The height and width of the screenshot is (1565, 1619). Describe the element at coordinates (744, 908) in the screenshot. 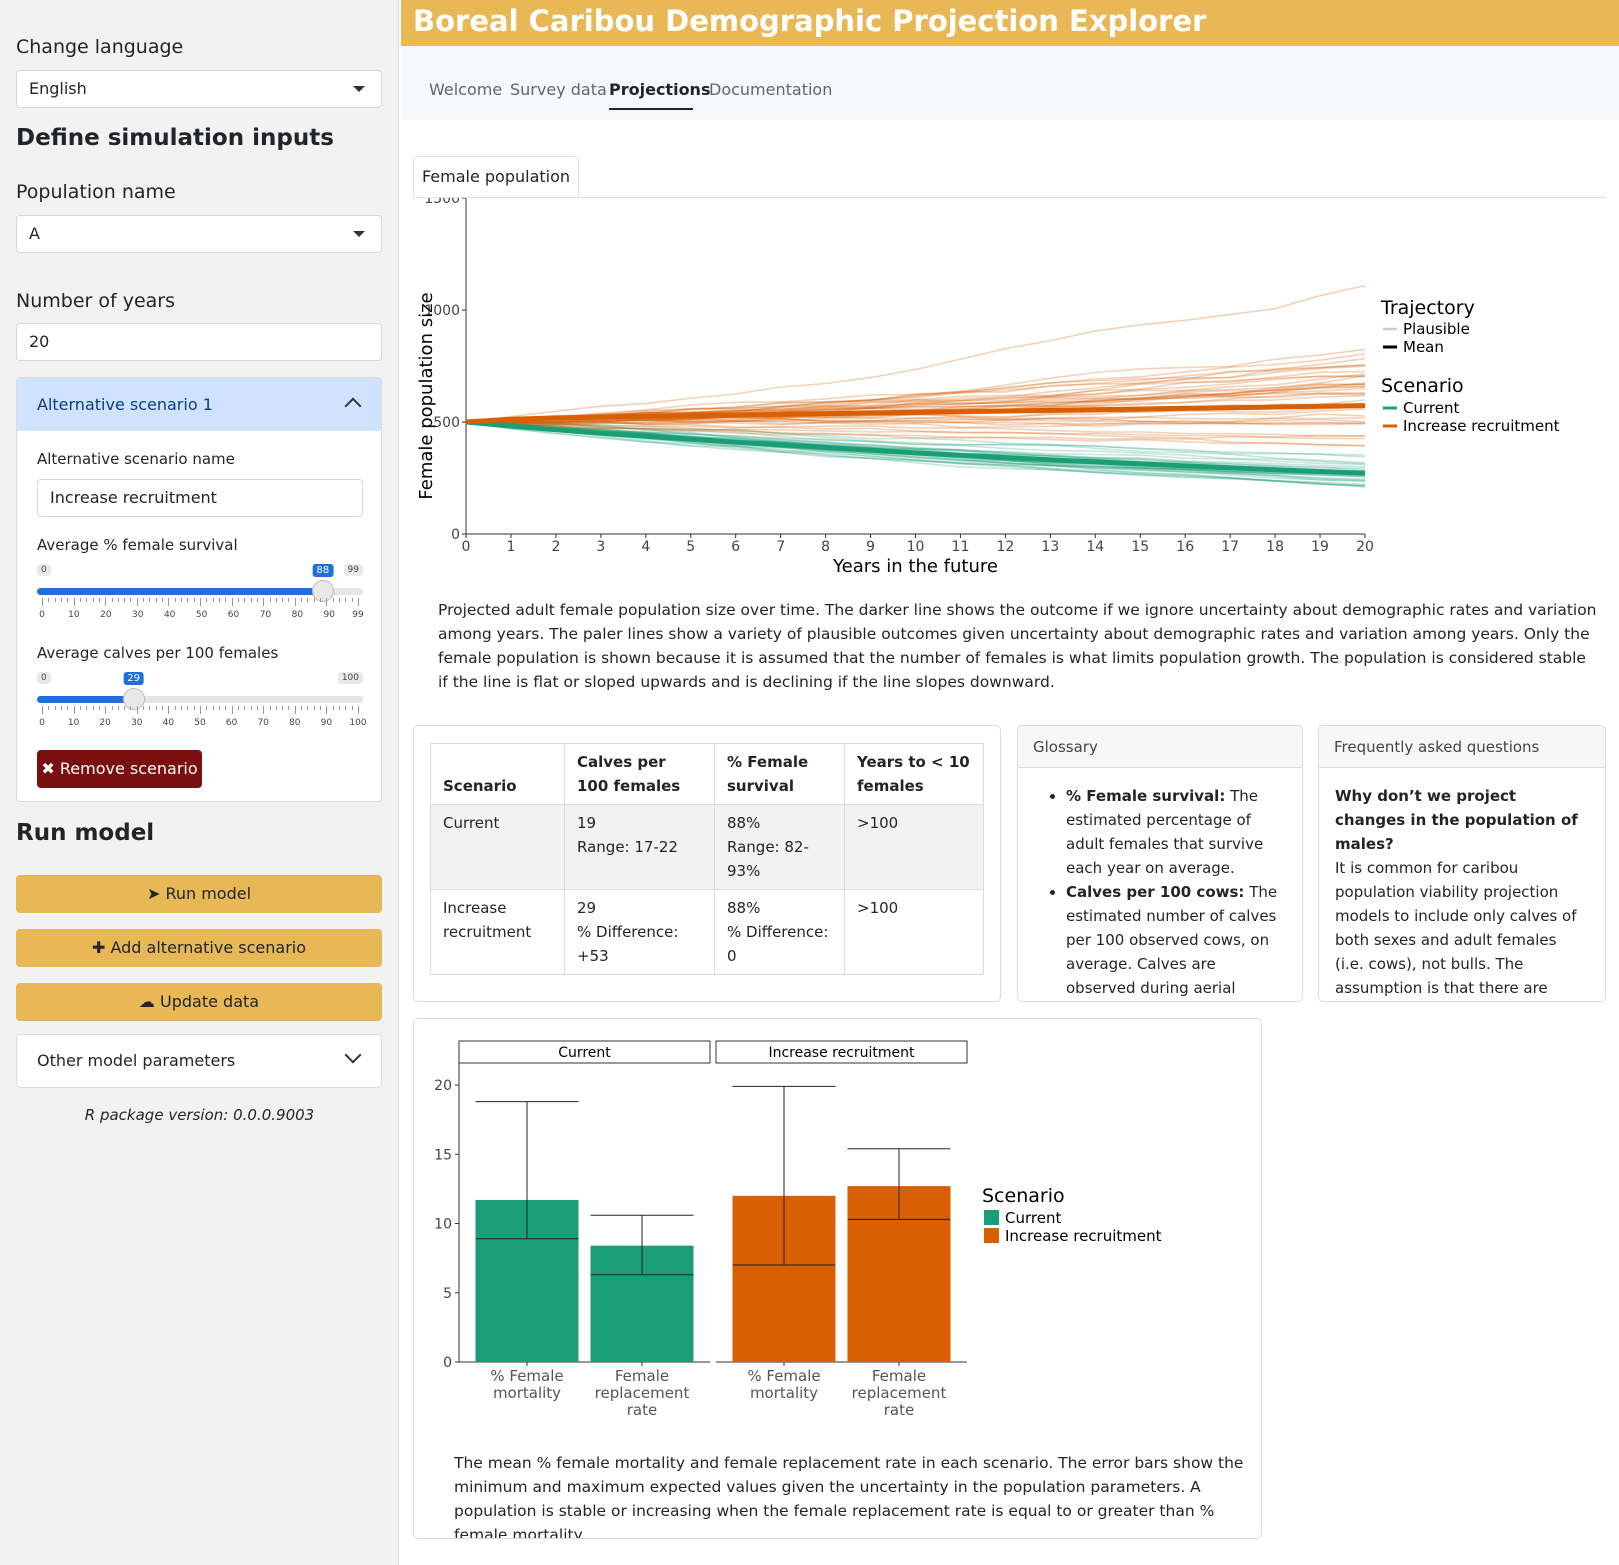

I see `survival-value: 88%` at that location.